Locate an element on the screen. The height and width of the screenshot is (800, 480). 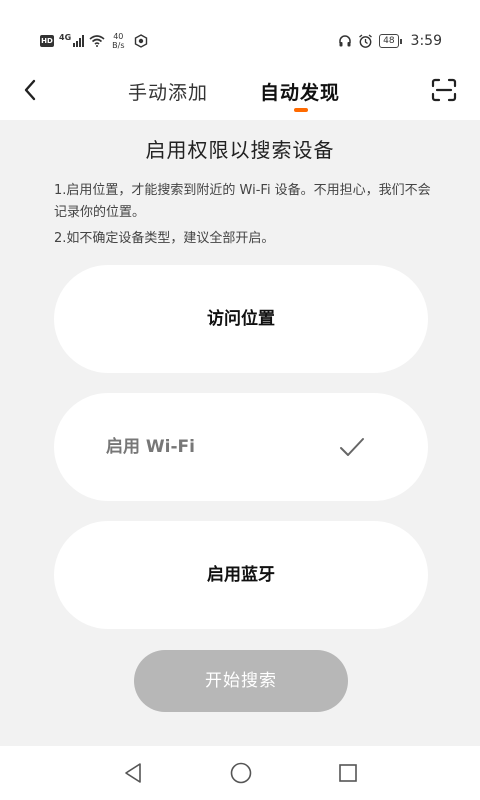
triangle-back-icon is located at coordinates (133, 773).